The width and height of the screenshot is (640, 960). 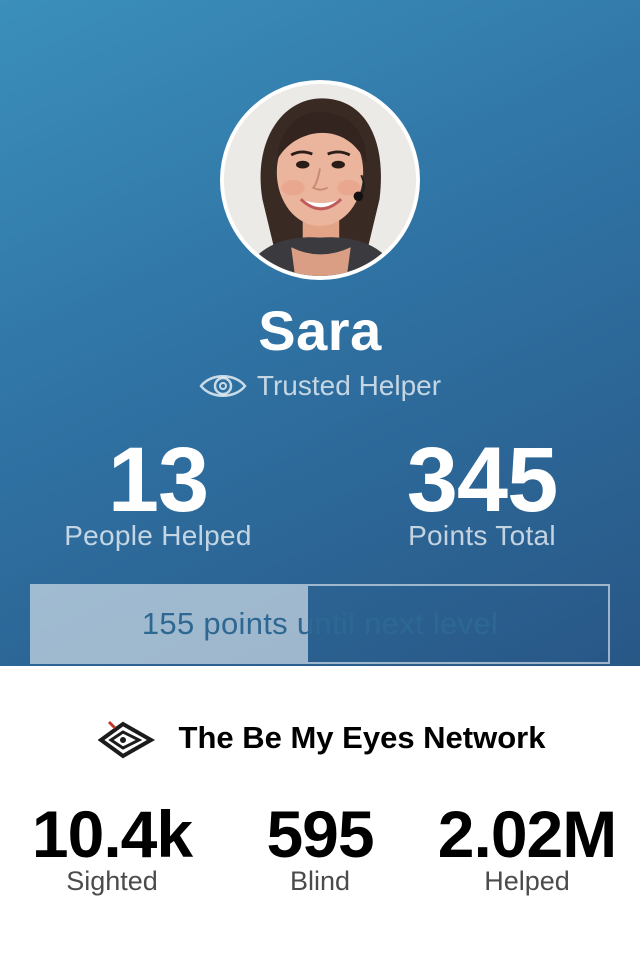 What do you see at coordinates (482, 535) in the screenshot?
I see `points-total-label: Points Total` at bounding box center [482, 535].